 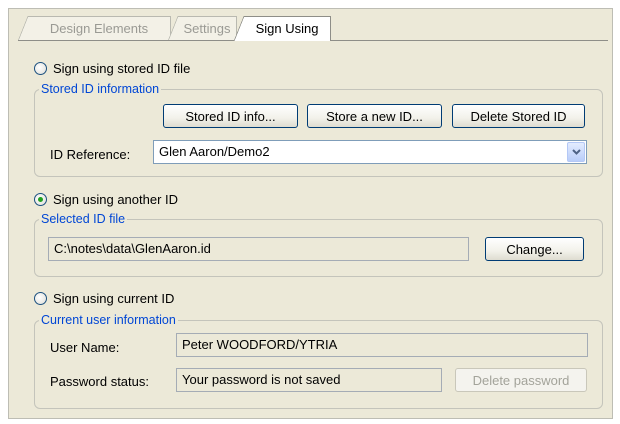 I want to click on tab-settings: Settings, so click(x=202, y=28).